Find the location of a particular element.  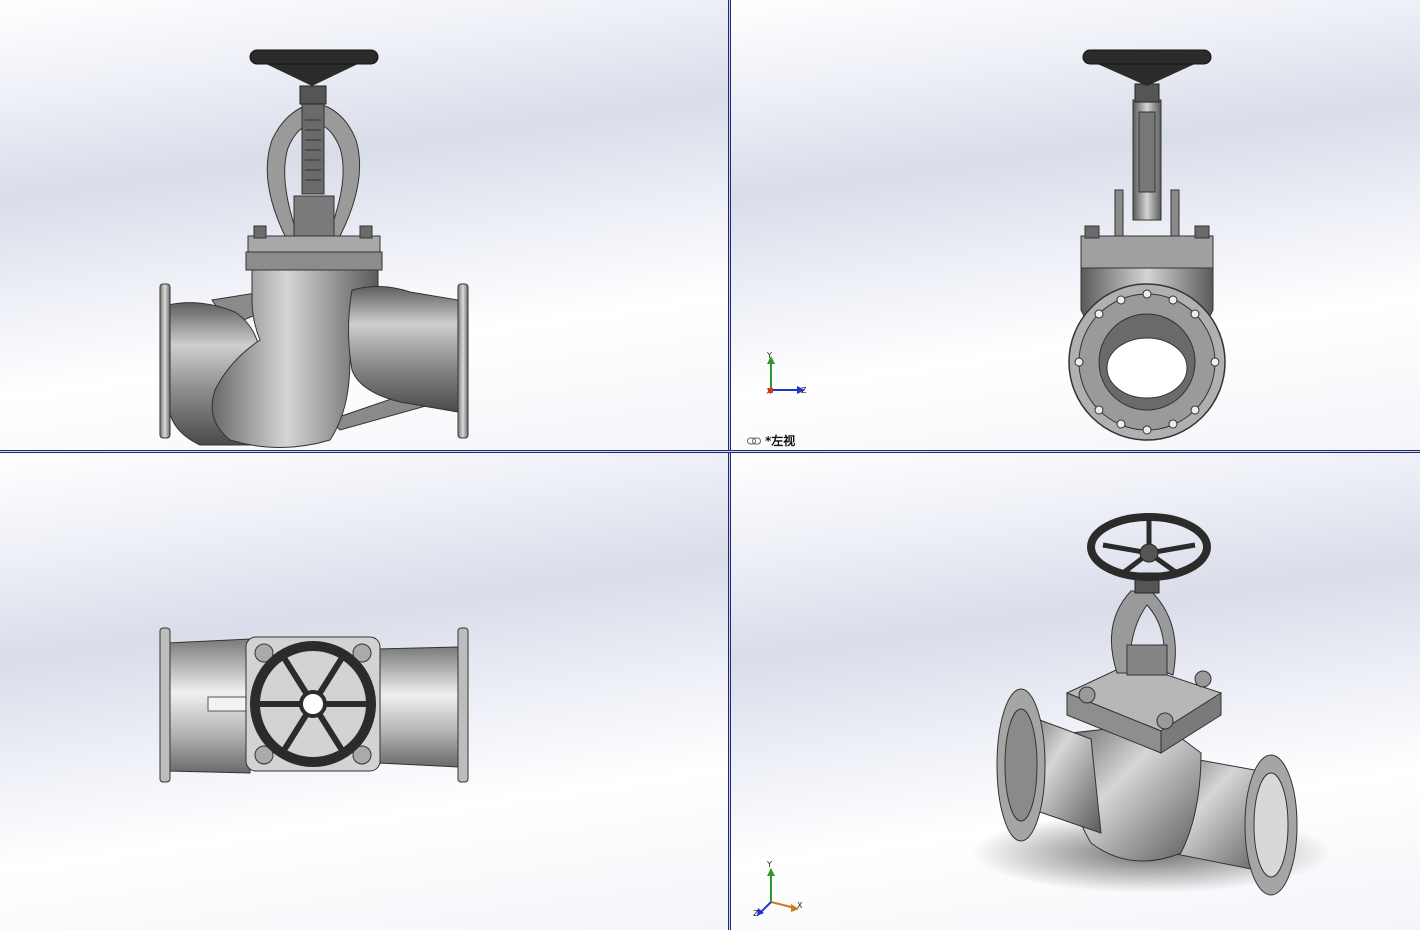

view-name-label: *左视 is located at coordinates (771, 440).